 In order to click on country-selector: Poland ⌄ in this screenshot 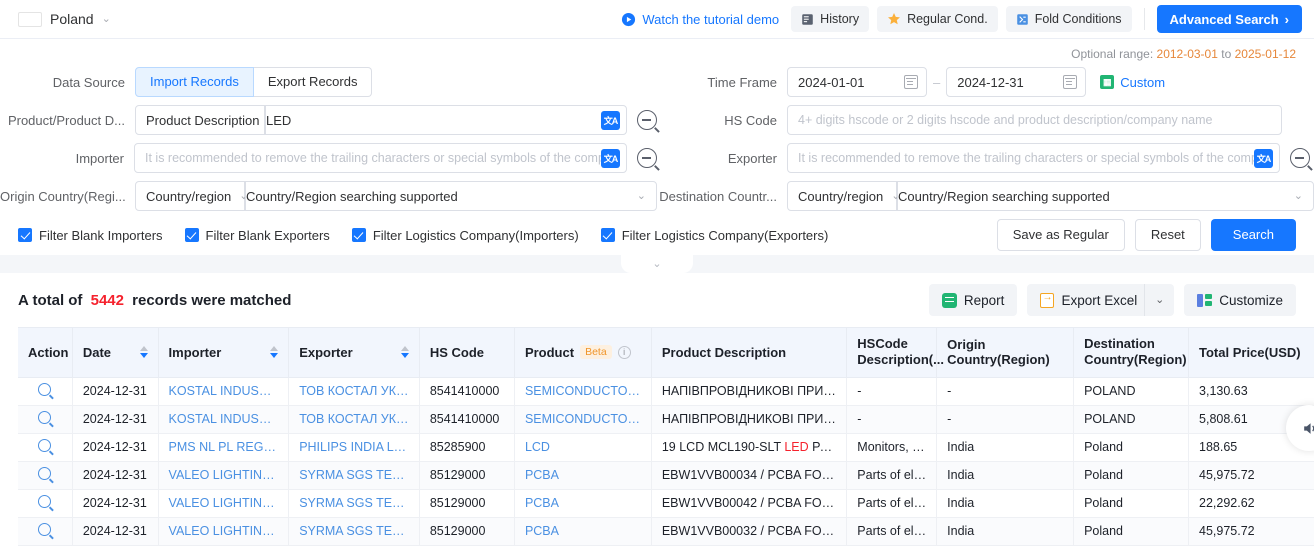, I will do `click(64, 19)`.